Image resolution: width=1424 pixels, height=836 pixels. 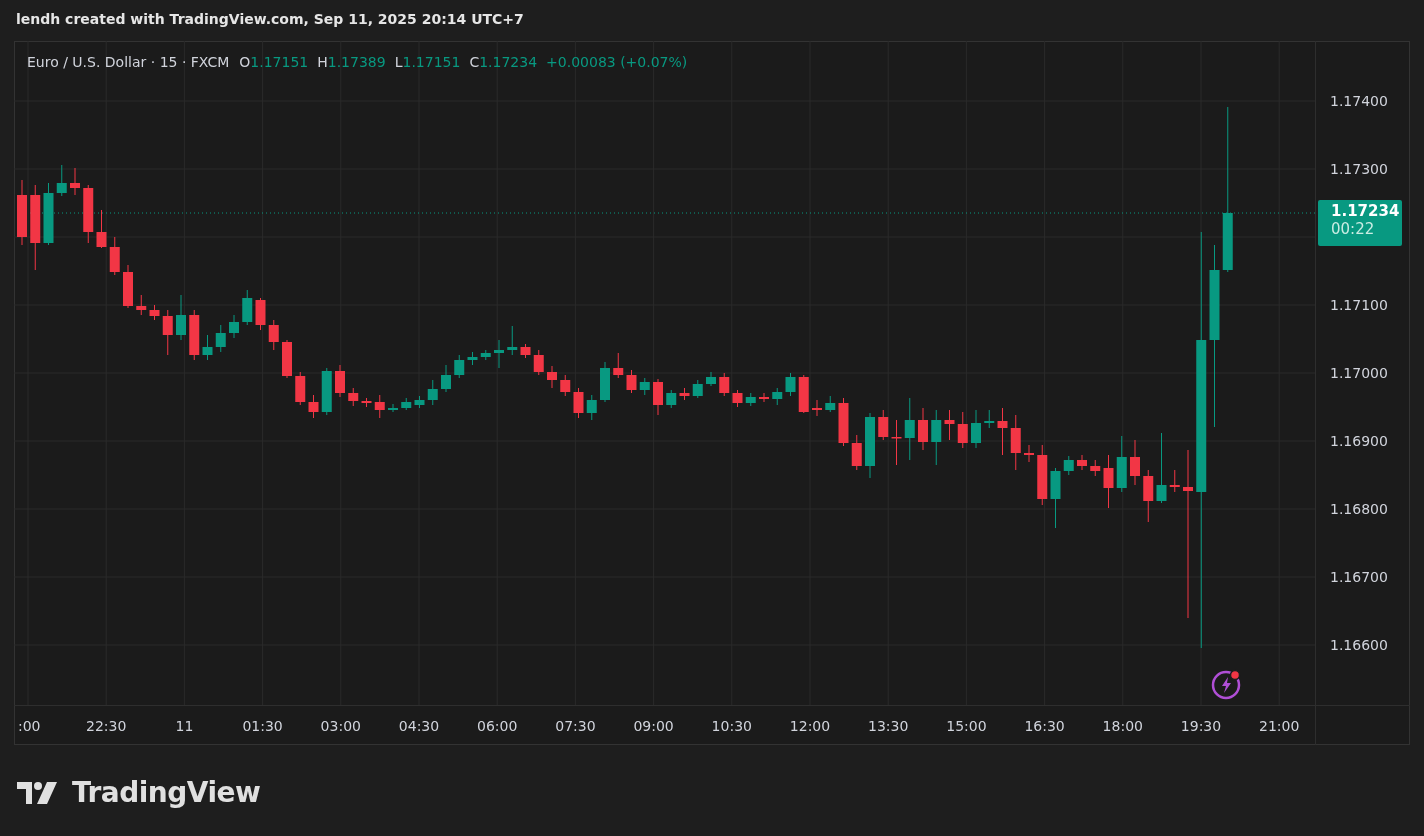 What do you see at coordinates (1359, 509) in the screenshot?
I see `price-axis-label: 1.16800` at bounding box center [1359, 509].